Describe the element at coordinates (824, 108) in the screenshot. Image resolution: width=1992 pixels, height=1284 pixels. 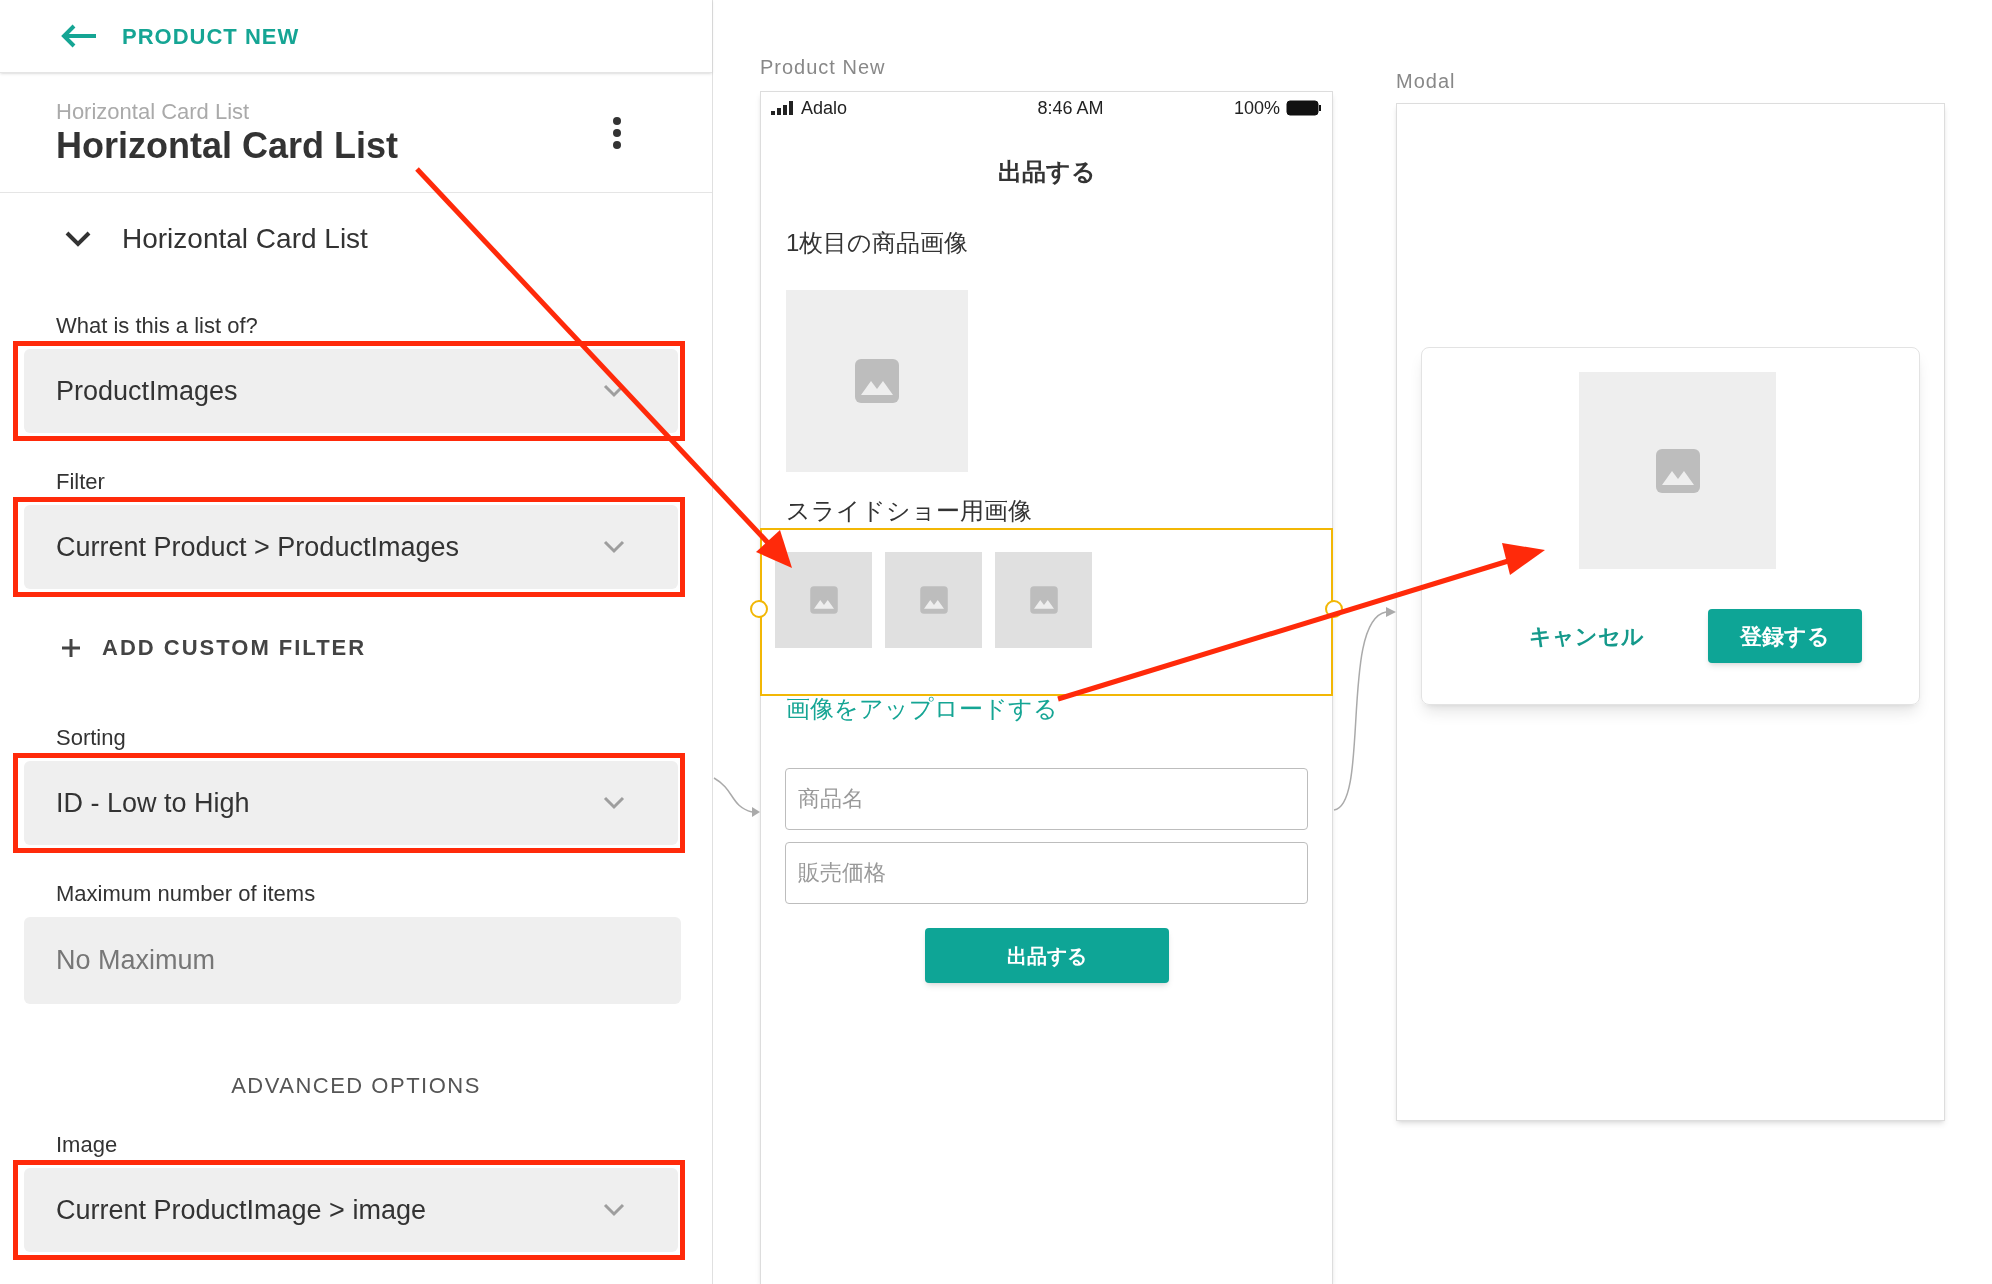
I see `carrier-name: Adalo` at that location.